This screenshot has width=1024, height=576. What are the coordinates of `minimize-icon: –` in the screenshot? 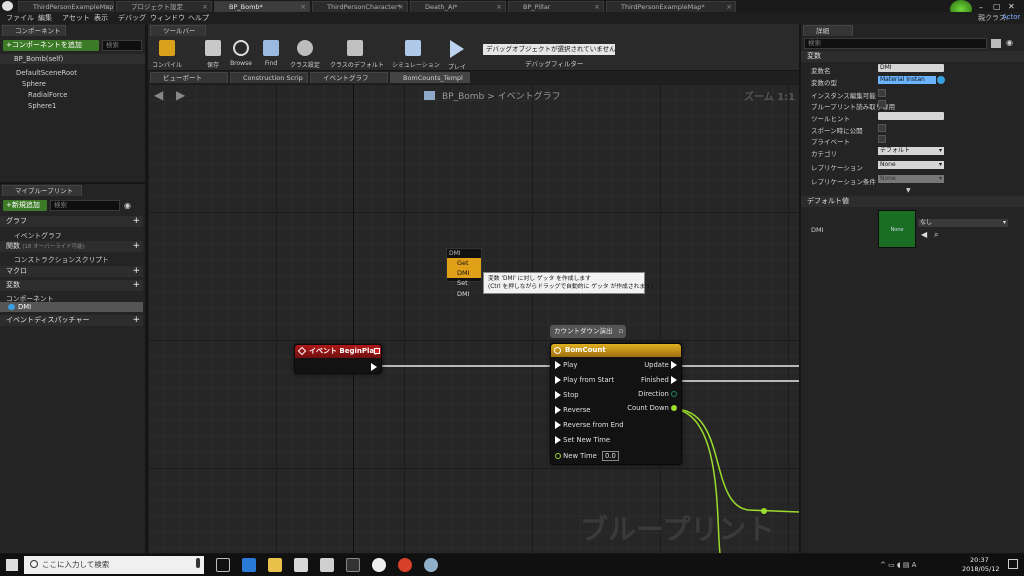 It's located at (981, 7).